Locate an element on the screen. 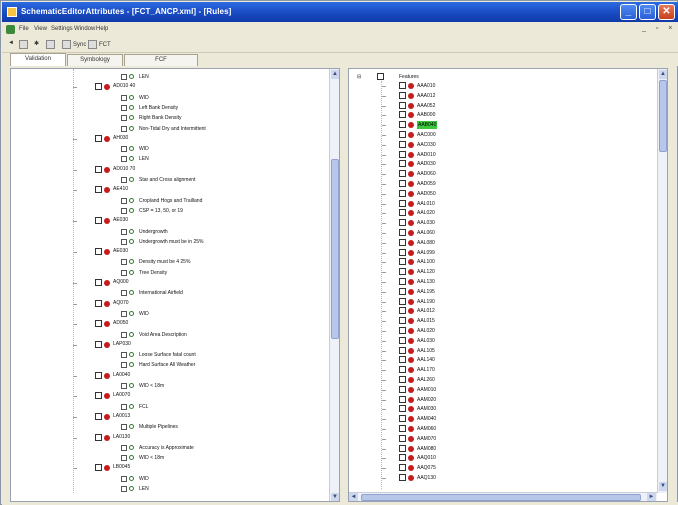 The image size is (678, 505). rule-node: Cropland Hogs and Trailland is located at coordinates (170, 201).